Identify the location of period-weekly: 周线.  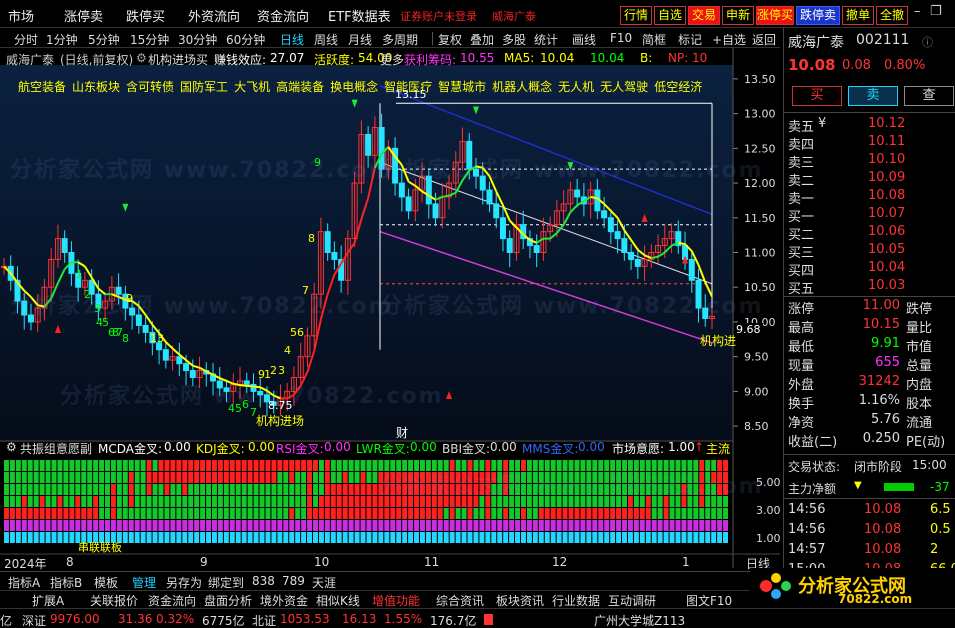
(326, 39).